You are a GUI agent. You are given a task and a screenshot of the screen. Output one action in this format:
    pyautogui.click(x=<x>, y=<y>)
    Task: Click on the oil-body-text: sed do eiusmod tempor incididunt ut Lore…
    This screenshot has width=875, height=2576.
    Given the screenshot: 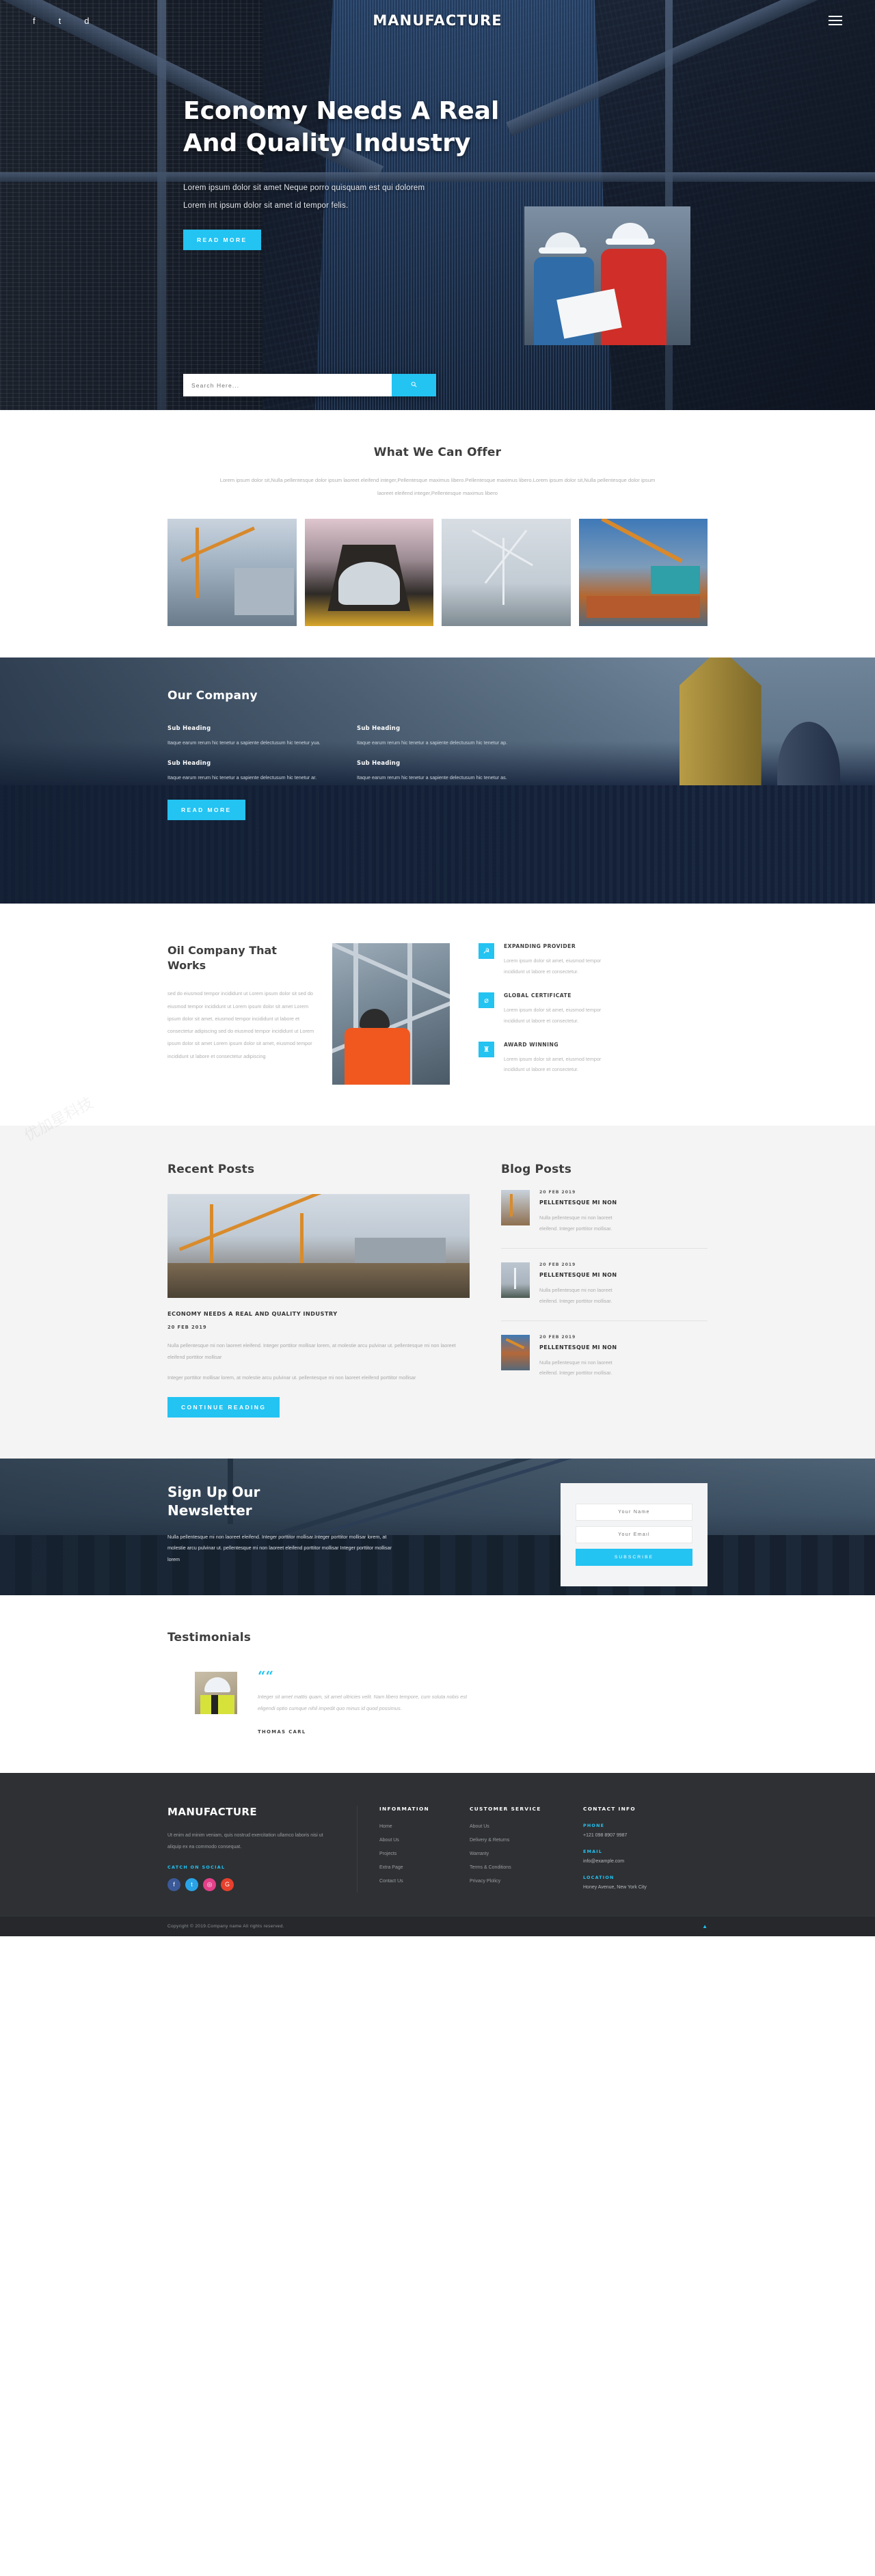 What is the action you would take?
    pyautogui.click(x=240, y=1025)
    